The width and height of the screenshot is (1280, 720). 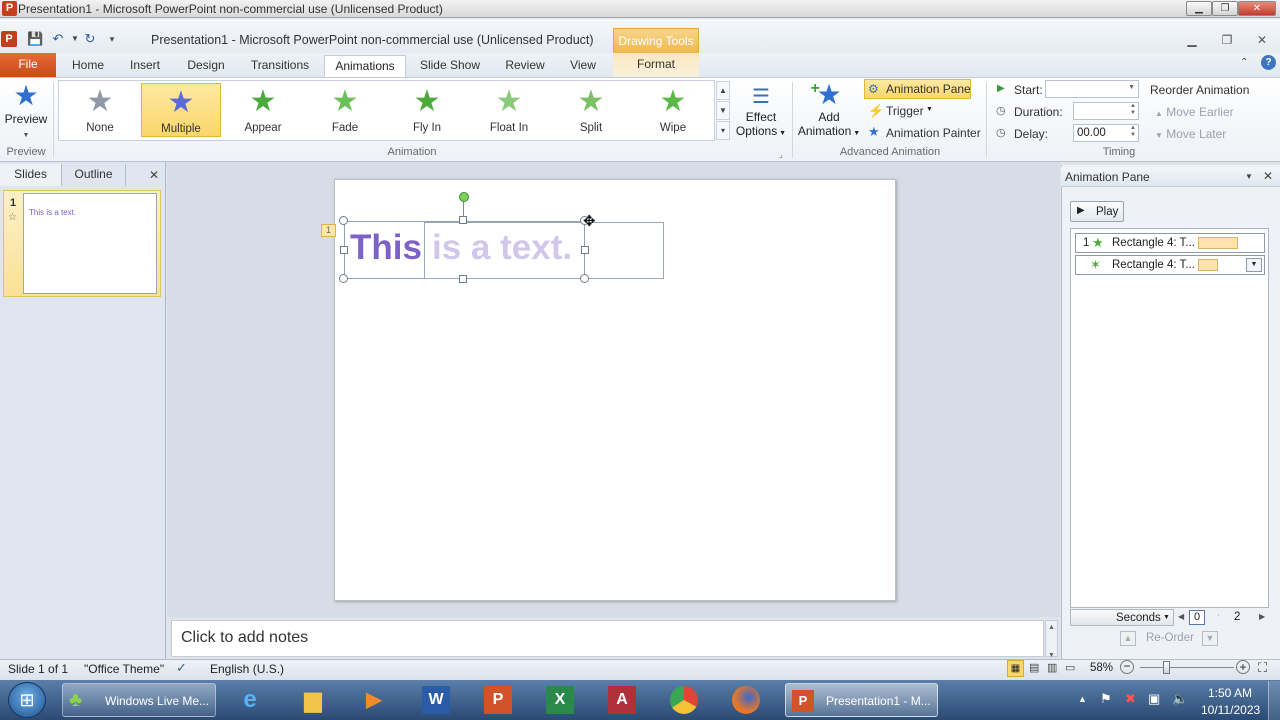 What do you see at coordinates (1101, 668) in the screenshot?
I see `zoom-level: 58%` at bounding box center [1101, 668].